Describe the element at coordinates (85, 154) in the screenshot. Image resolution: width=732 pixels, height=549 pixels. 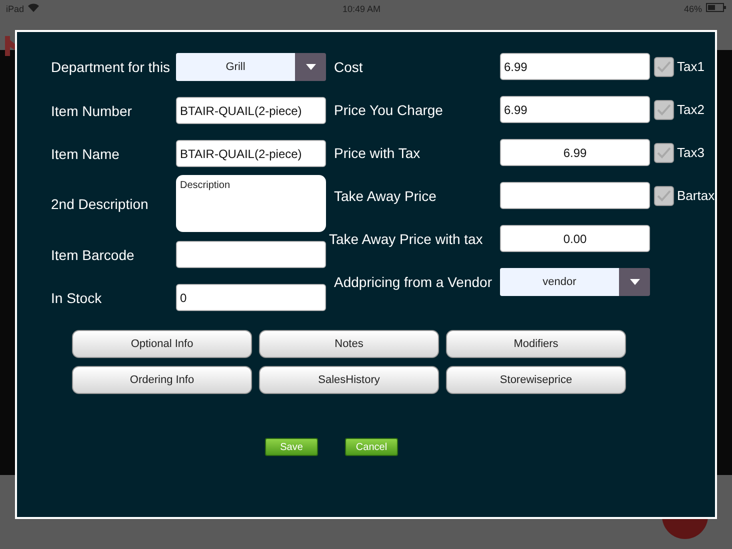
I see `field-label: Item Name` at that location.